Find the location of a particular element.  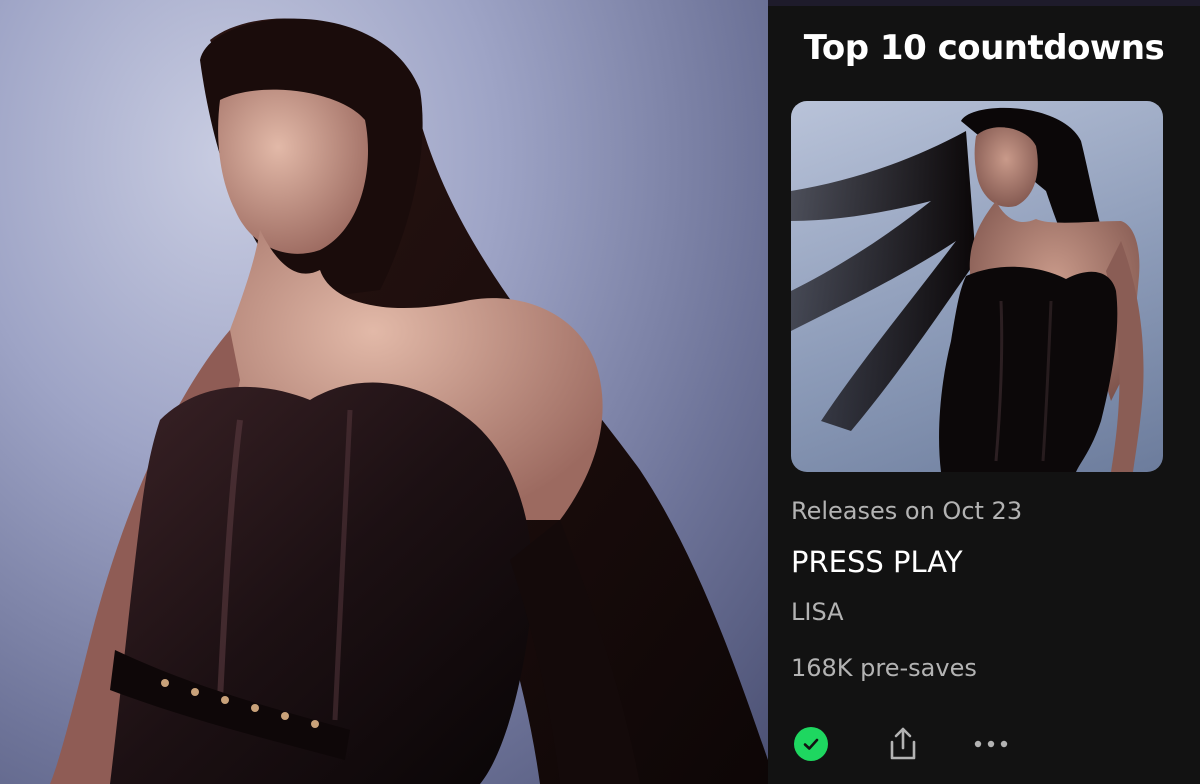

presaved-button is located at coordinates (811, 744).